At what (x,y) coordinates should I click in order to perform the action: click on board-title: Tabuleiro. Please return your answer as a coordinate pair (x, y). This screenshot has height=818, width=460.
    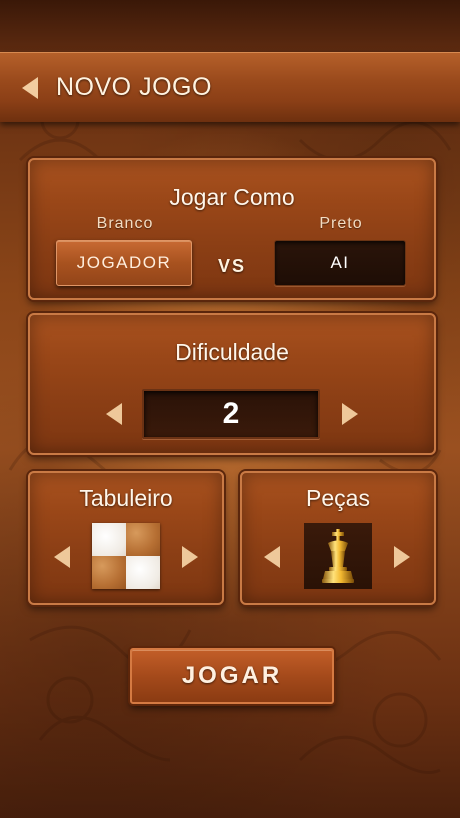
    Looking at the image, I should click on (126, 498).